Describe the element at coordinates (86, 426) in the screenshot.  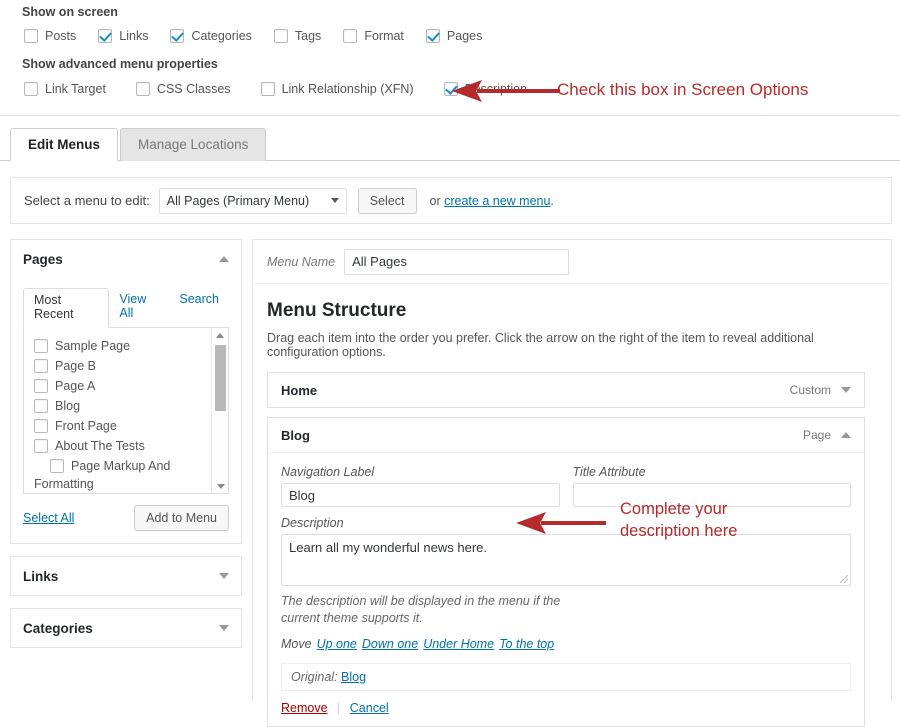
I see `page-list-item-label: Front Page` at that location.